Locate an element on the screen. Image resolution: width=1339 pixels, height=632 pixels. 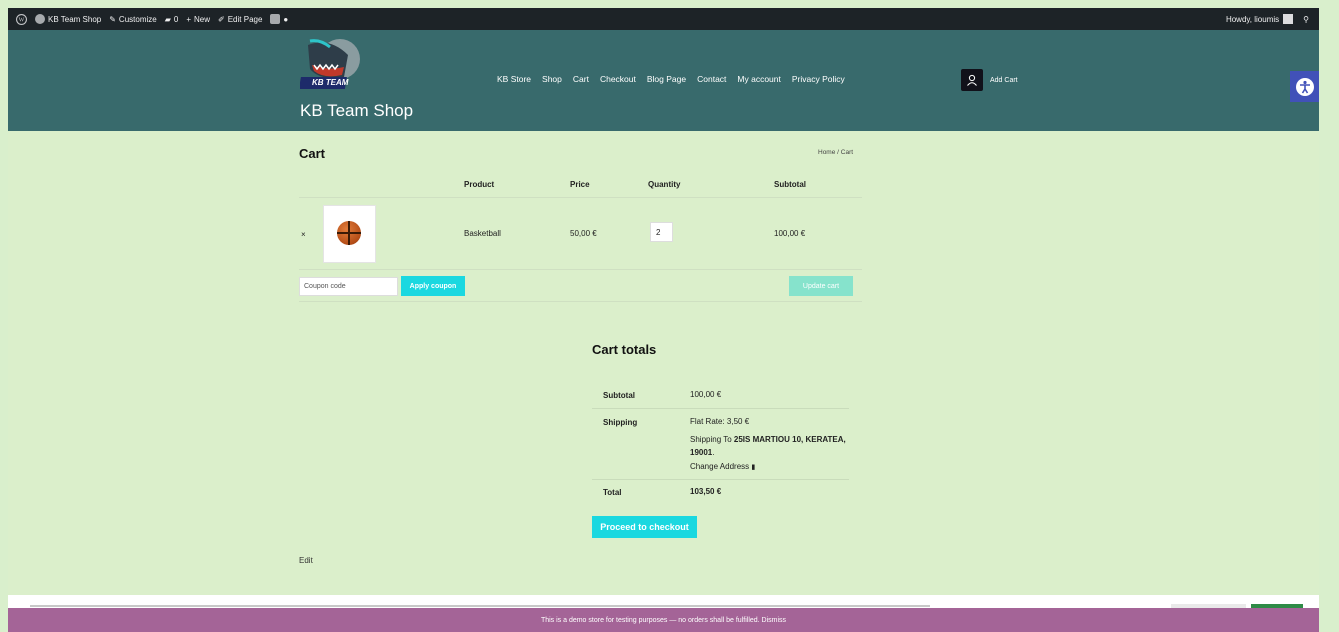
header-quantity: Quantity is located at coordinates (664, 184).